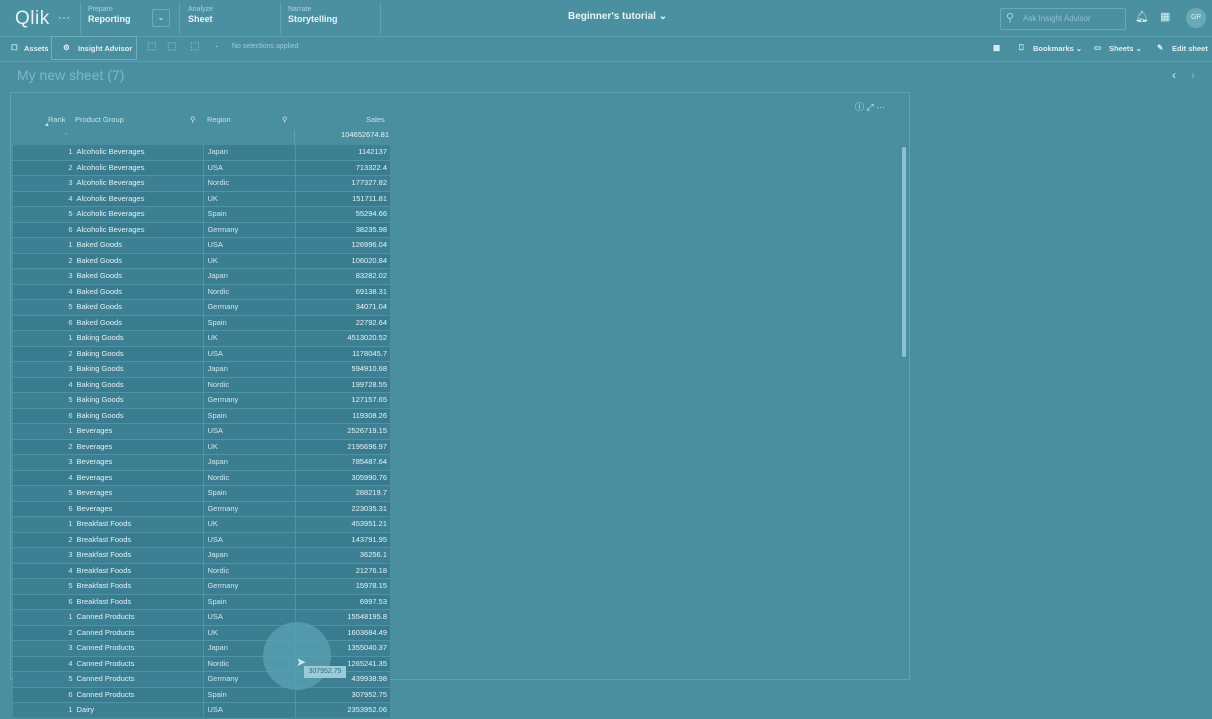 The image size is (1212, 719). What do you see at coordinates (1125, 48) in the screenshot?
I see `sheets-button: Sheets ⌄` at bounding box center [1125, 48].